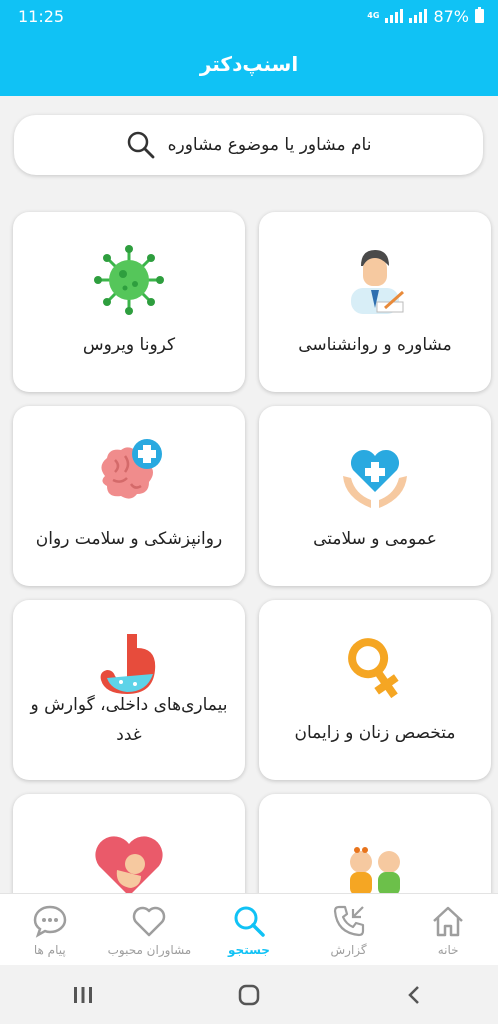  Describe the element at coordinates (83, 995) in the screenshot. I see `recent-apps-icon` at that location.